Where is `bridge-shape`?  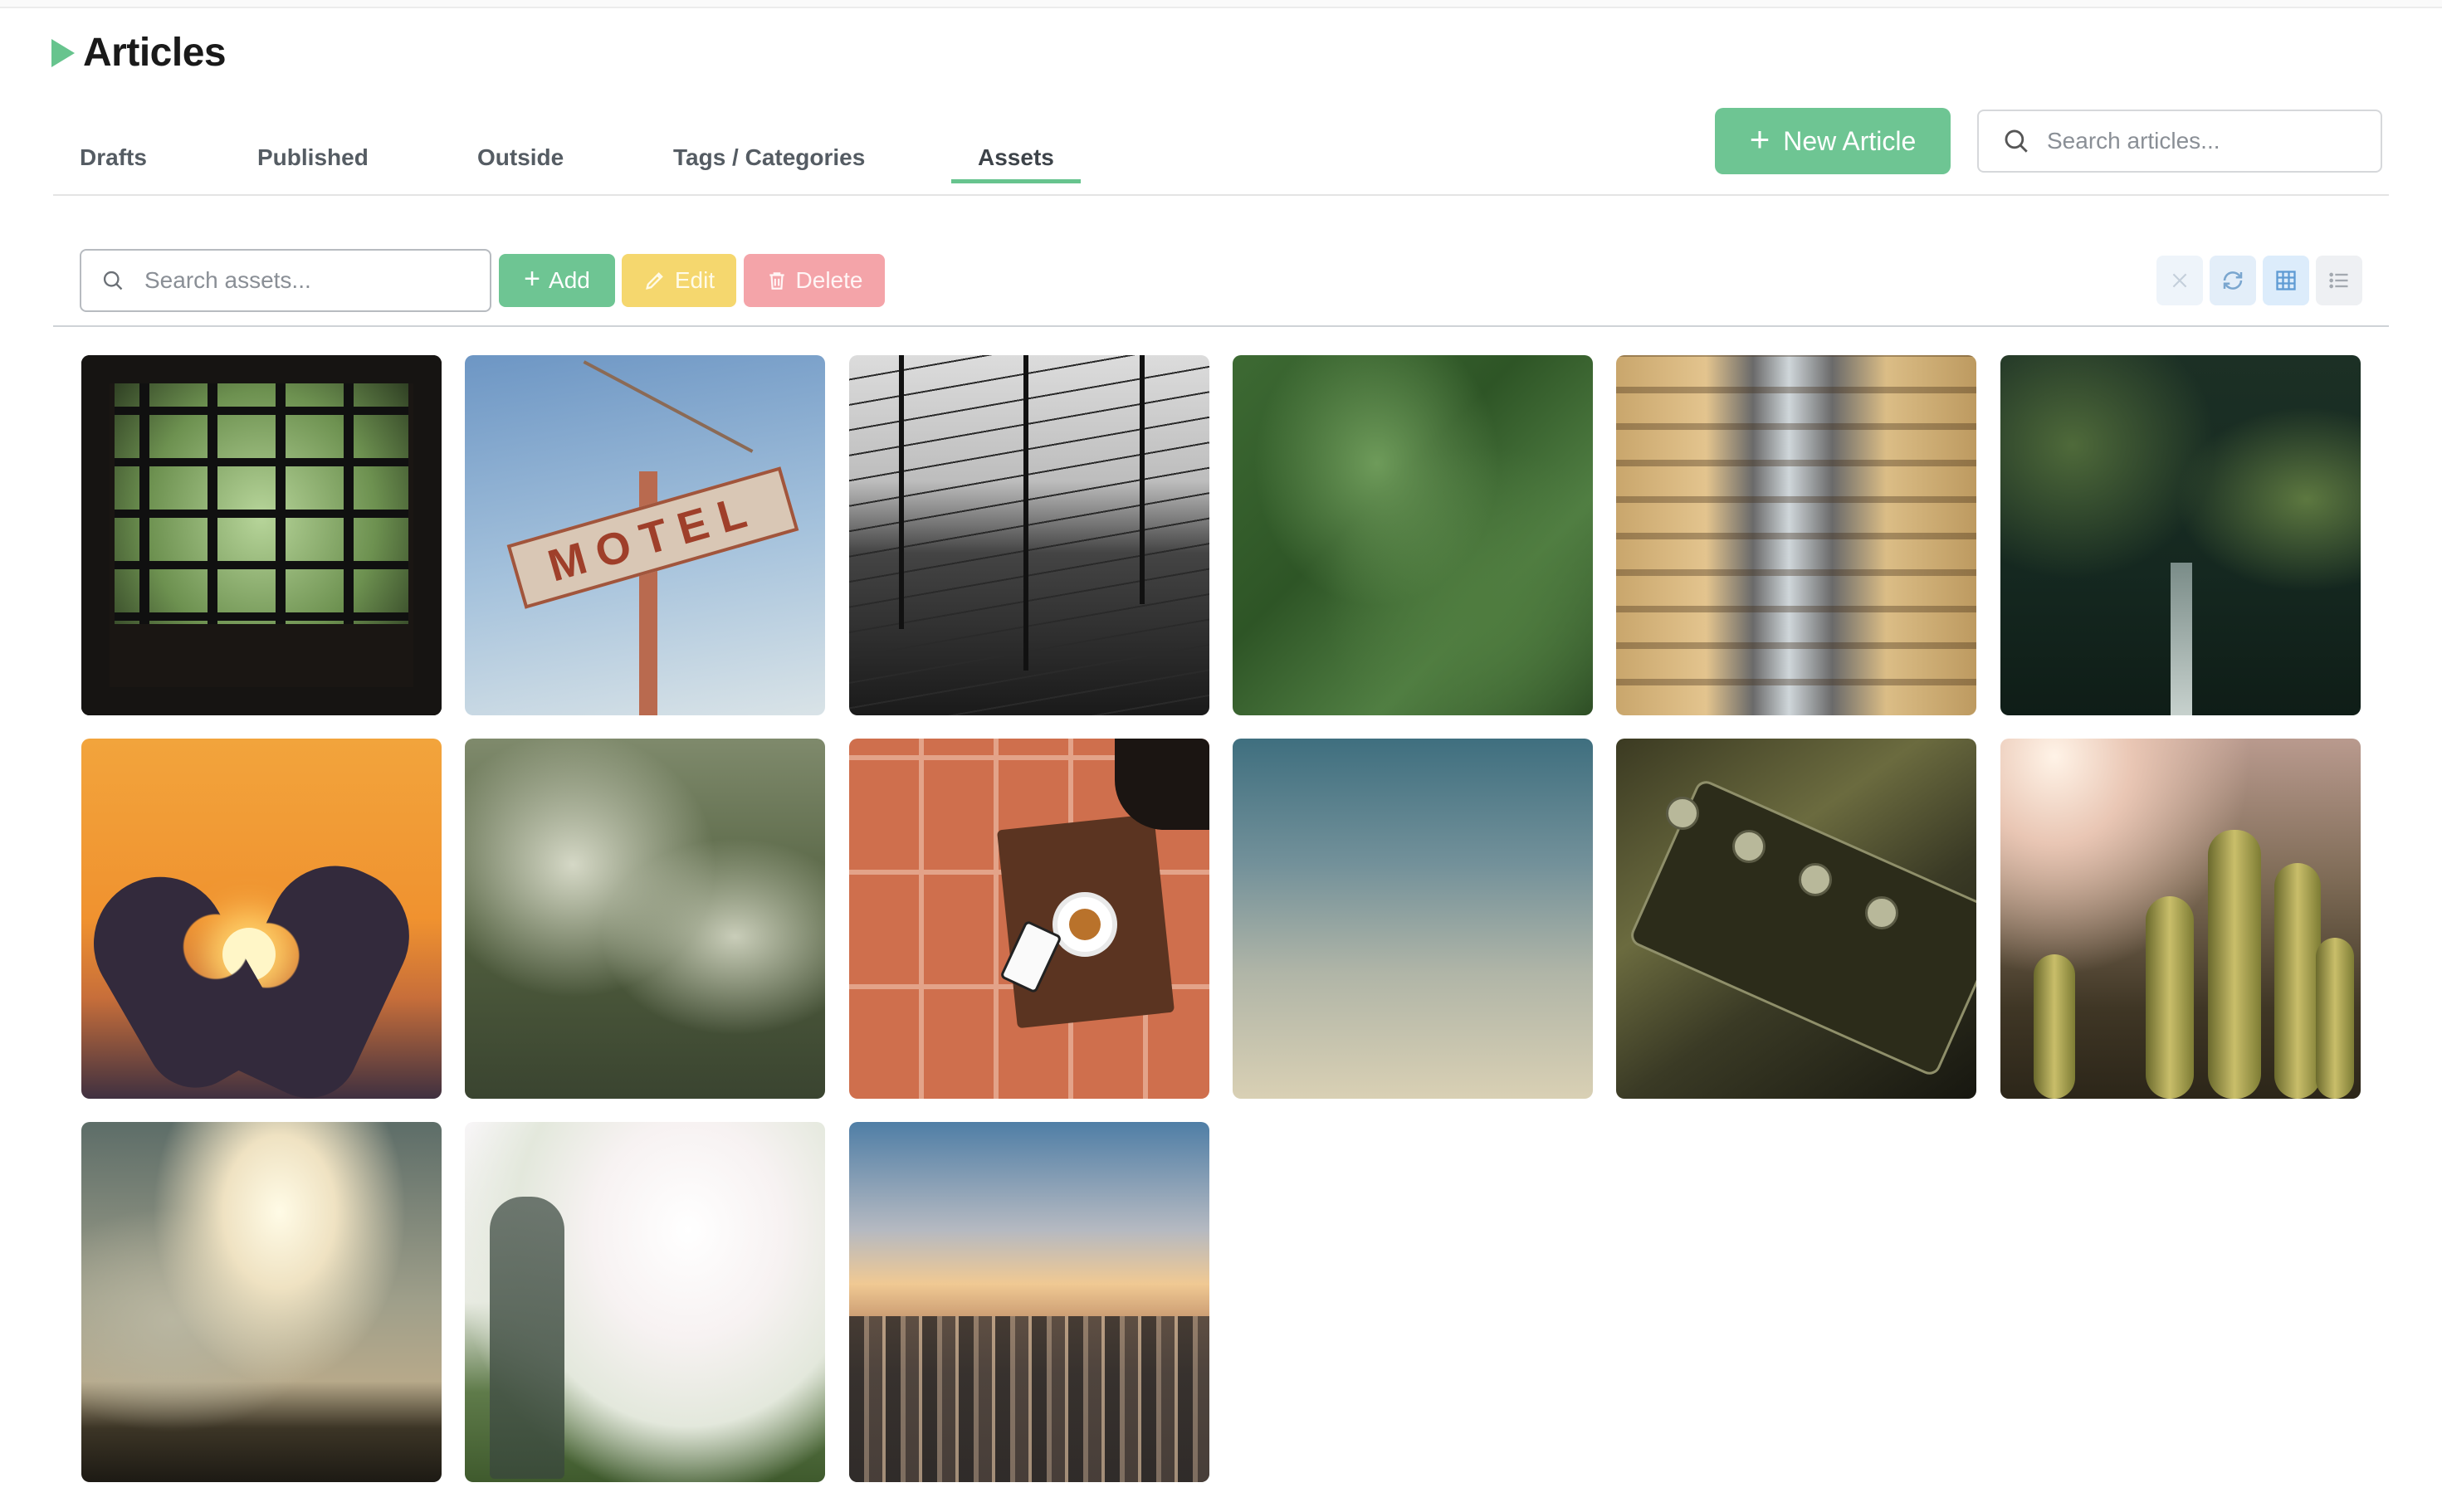
bridge-shape is located at coordinates (2181, 639).